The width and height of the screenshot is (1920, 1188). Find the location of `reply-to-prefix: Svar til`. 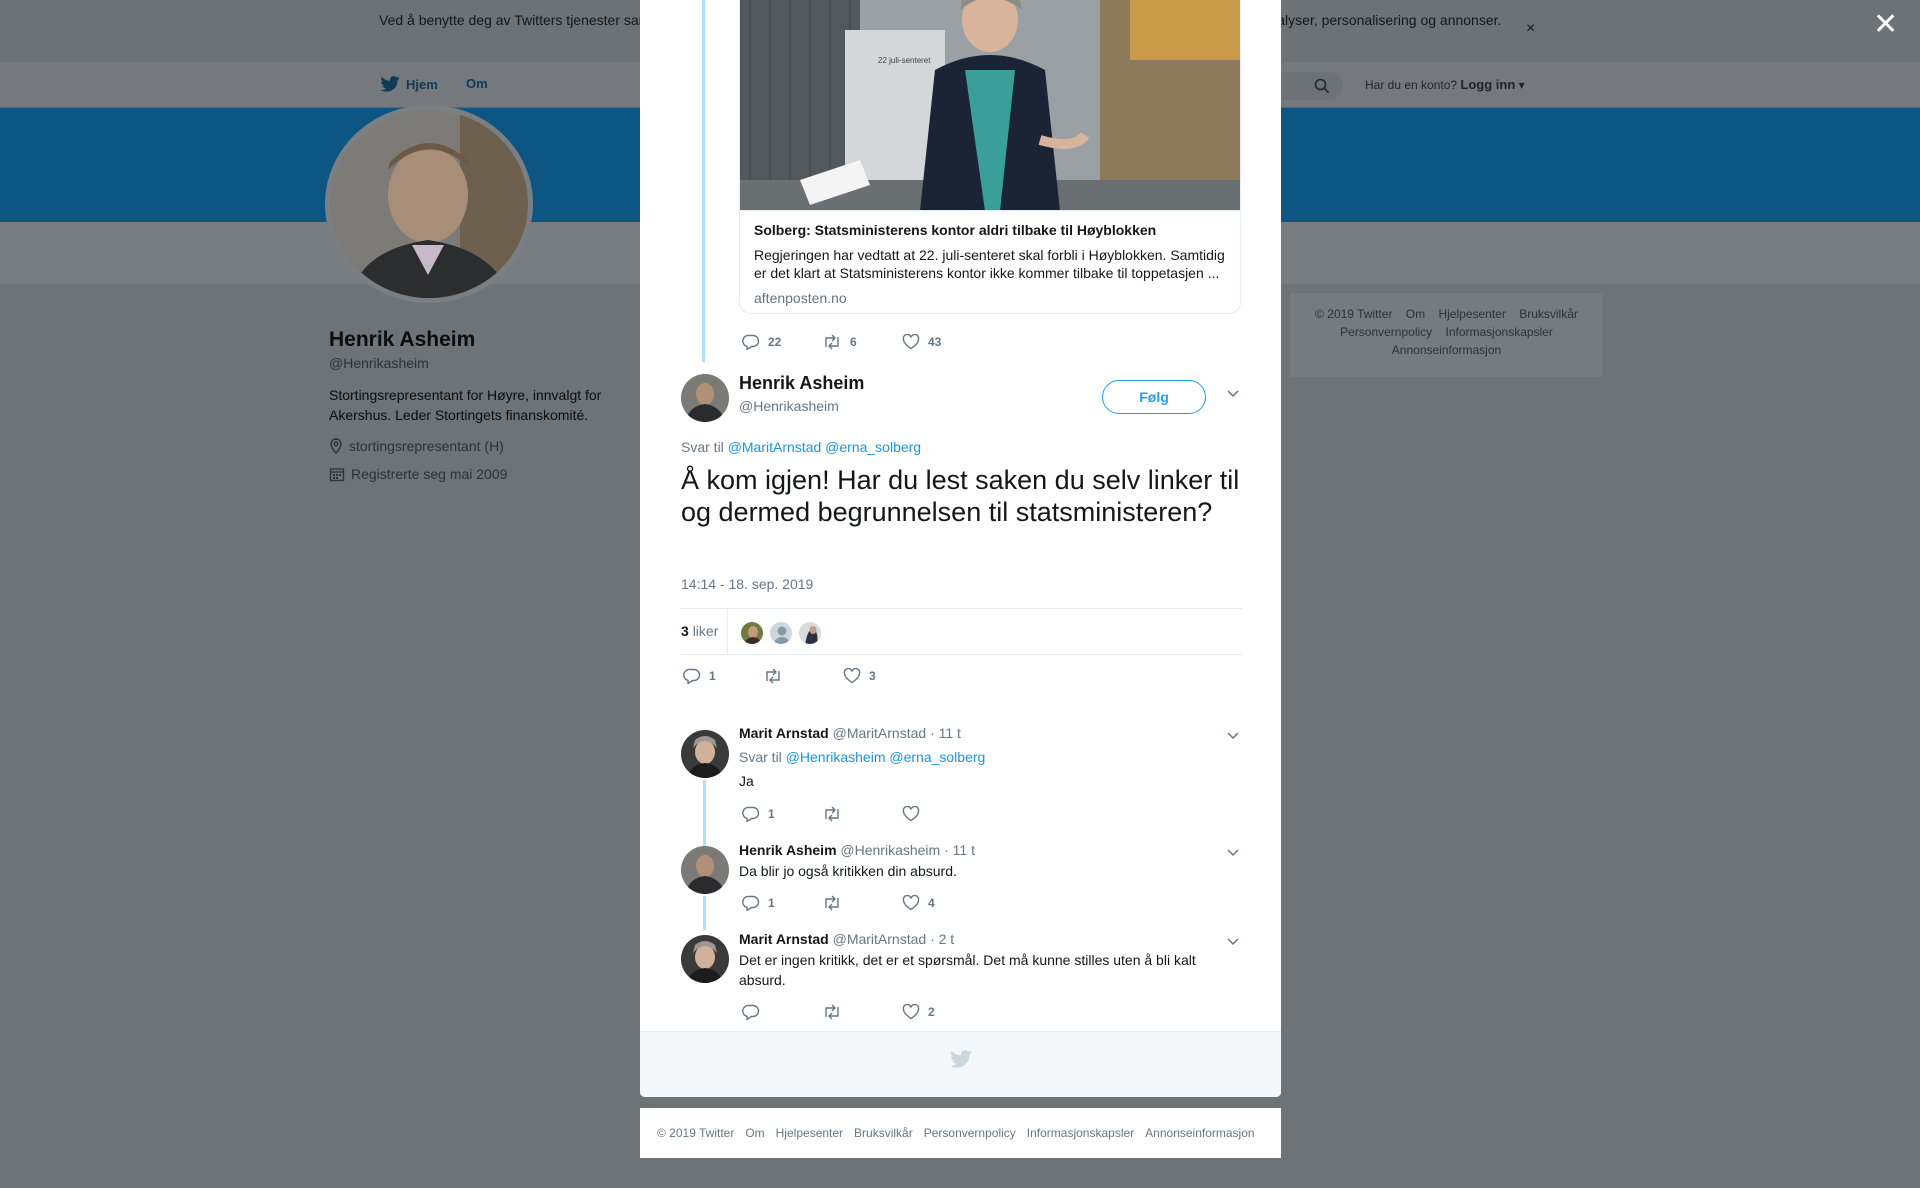

reply-to-prefix: Svar til is located at coordinates (760, 757).